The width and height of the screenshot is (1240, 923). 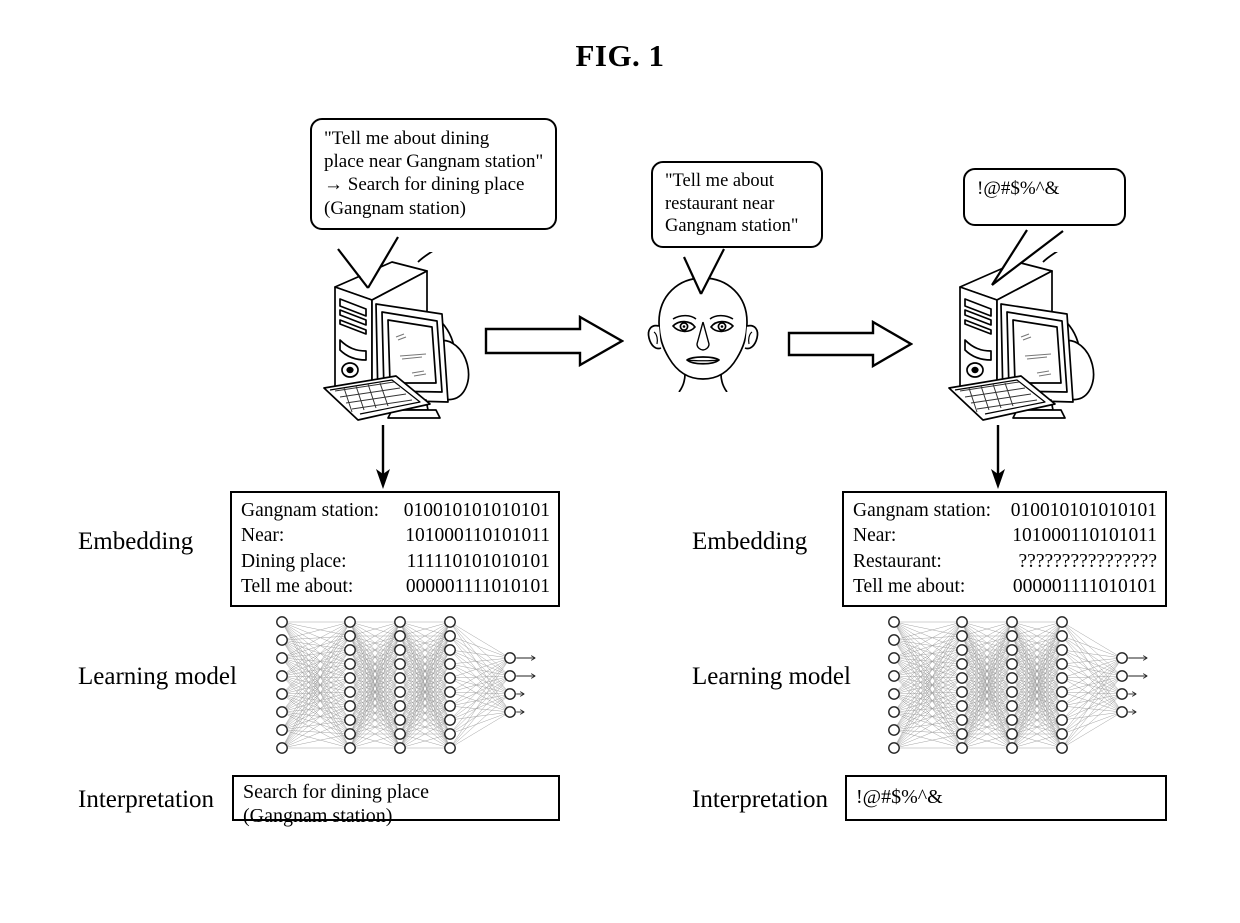 What do you see at coordinates (1027, 257) in the screenshot?
I see `right-bubble-tail` at bounding box center [1027, 257].